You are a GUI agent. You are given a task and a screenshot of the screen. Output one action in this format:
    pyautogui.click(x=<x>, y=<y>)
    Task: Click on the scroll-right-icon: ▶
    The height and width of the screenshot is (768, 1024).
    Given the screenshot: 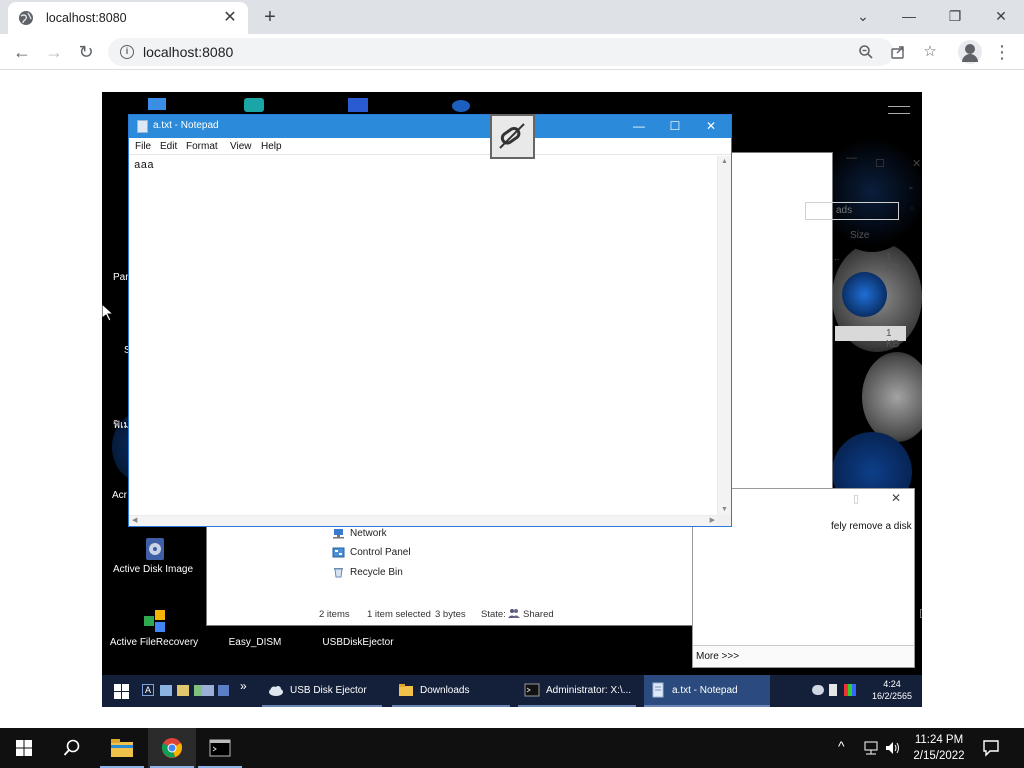 What is the action you would take?
    pyautogui.click(x=712, y=520)
    